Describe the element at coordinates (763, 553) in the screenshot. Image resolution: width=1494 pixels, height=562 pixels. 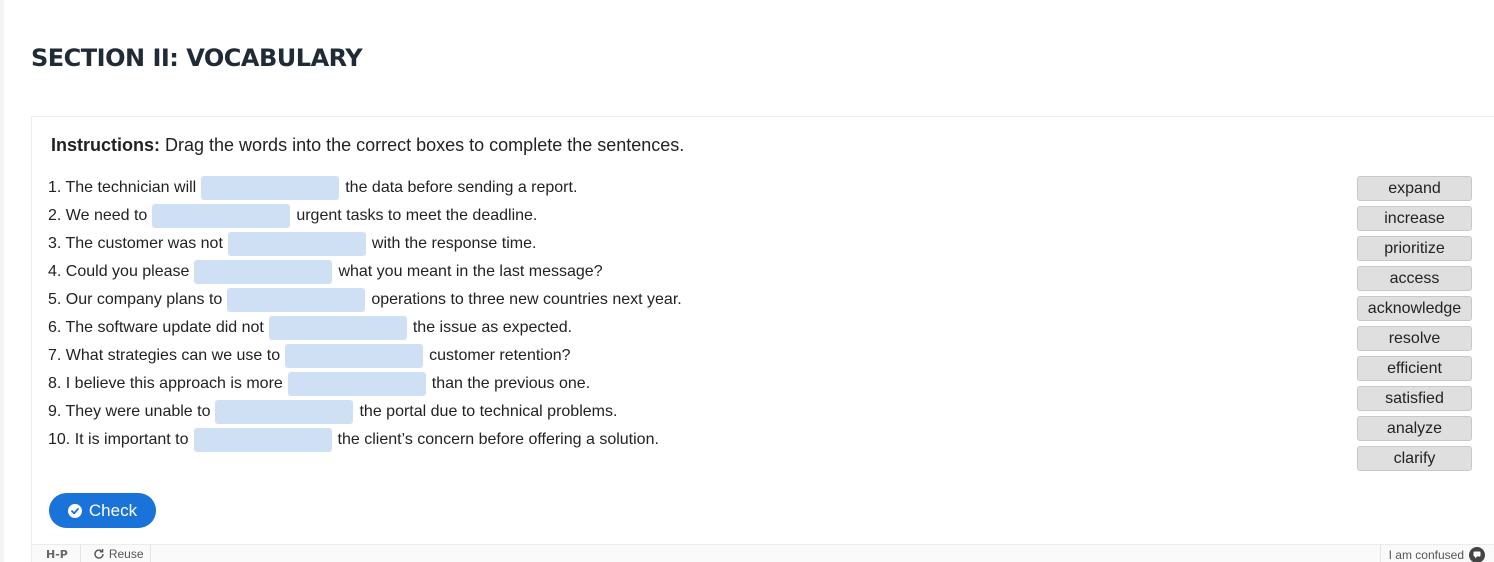
I see `footer-bar: H-P Reuse I am confused` at that location.